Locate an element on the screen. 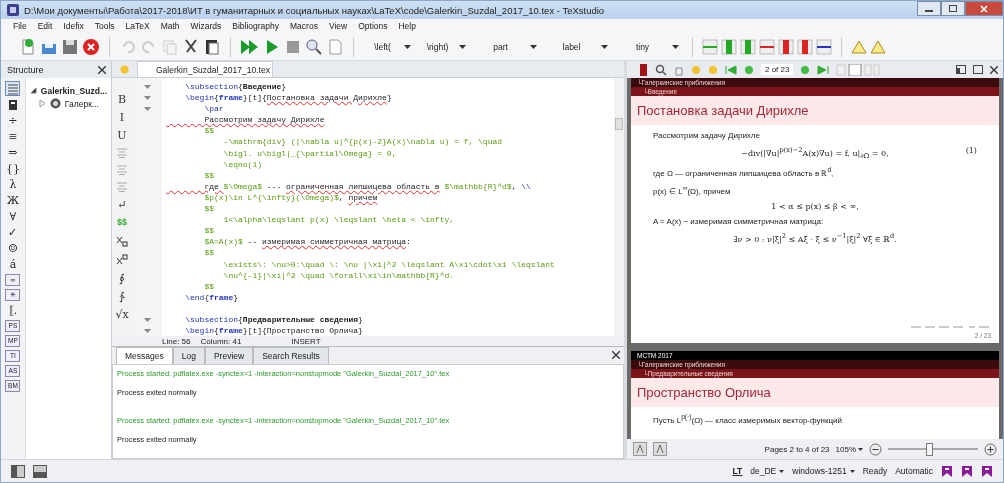 The height and width of the screenshot is (483, 1004). format-button: I is located at coordinates (122, 117).